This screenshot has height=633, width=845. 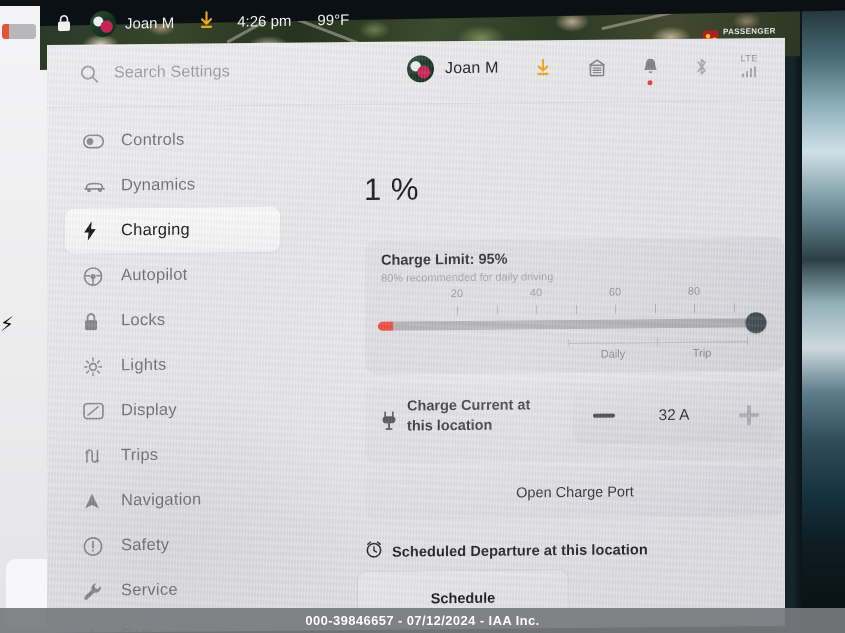 I want to click on status-temperature: 99°F, so click(x=333, y=20).